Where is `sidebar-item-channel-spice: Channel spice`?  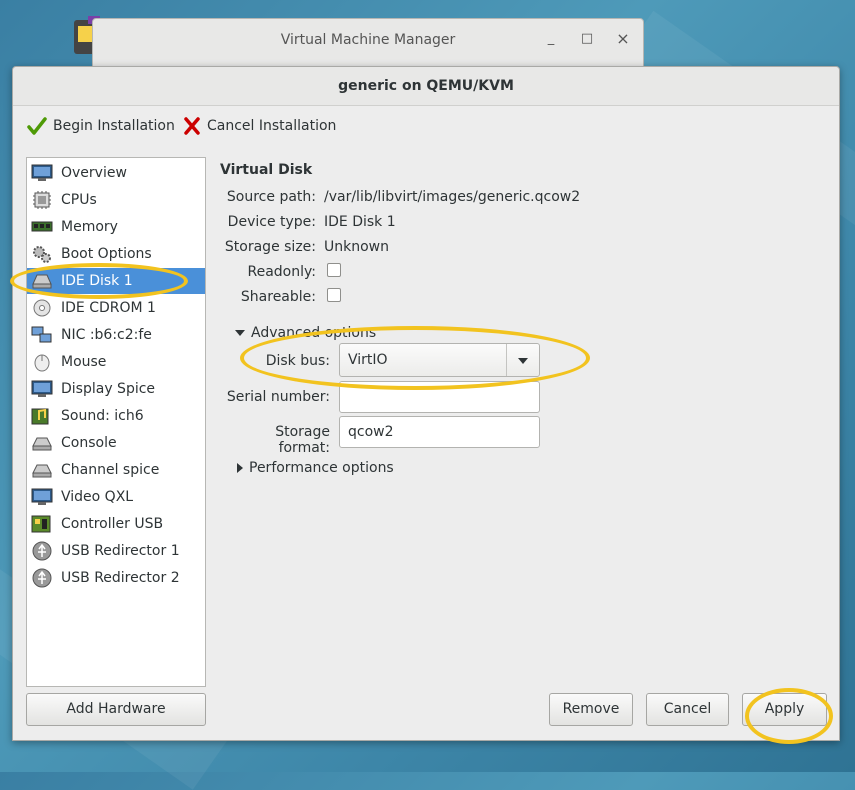
sidebar-item-channel-spice: Channel spice is located at coordinates (116, 470).